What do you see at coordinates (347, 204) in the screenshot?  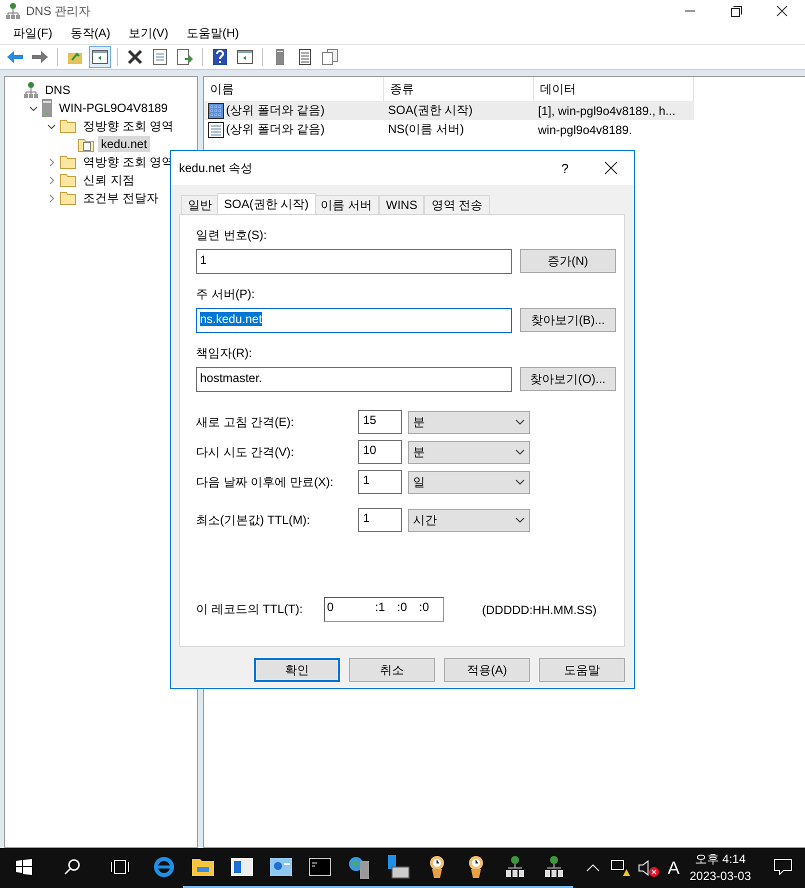 I see `tab: 이름 서버` at bounding box center [347, 204].